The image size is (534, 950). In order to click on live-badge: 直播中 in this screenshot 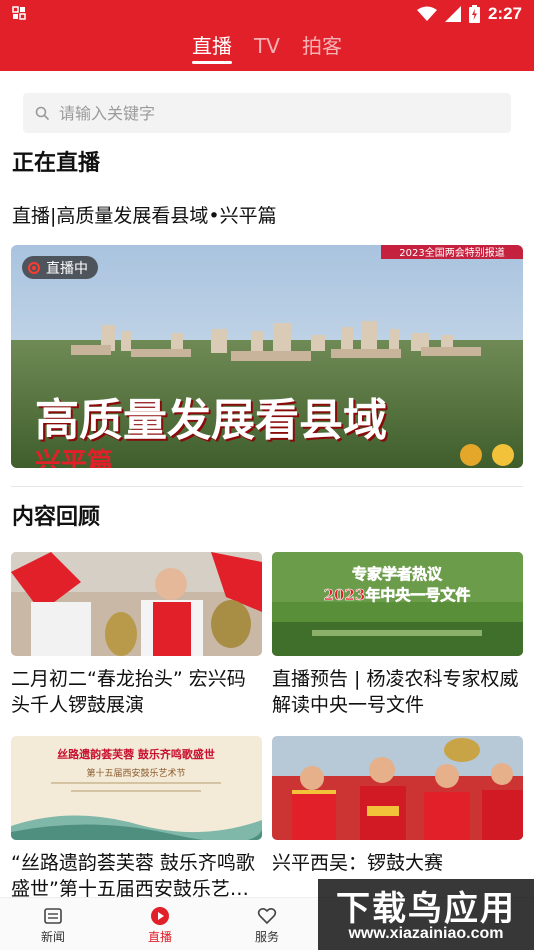, I will do `click(60, 267)`.